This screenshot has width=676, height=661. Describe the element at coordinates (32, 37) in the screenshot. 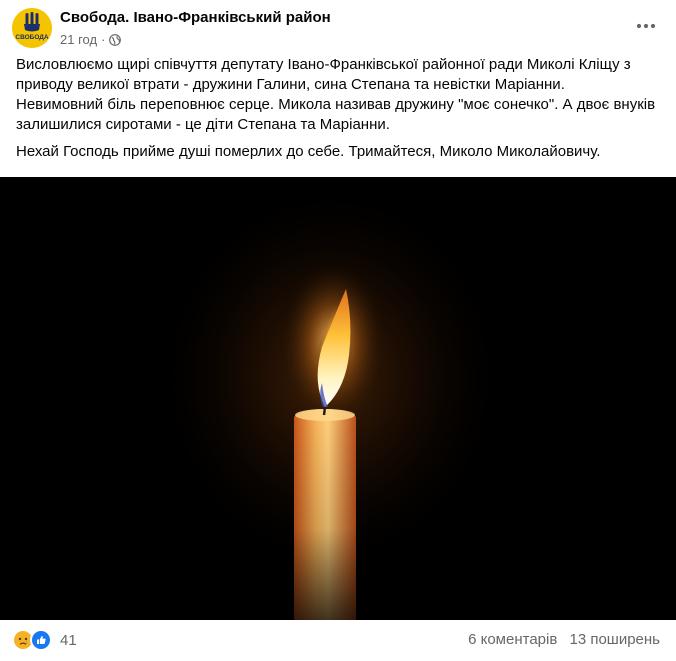

I see `avatar-label: СВОБОДА` at that location.